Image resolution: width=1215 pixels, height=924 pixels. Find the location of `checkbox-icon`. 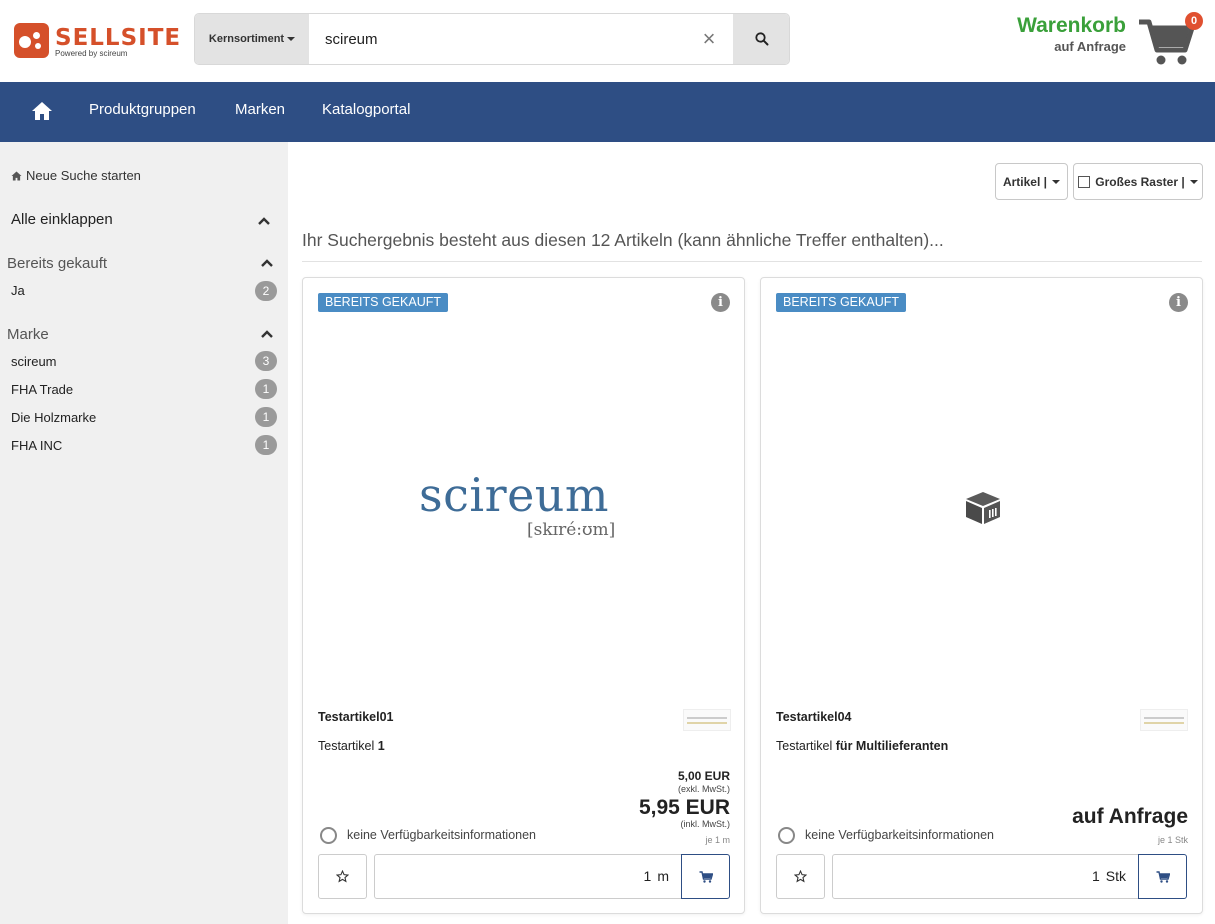

checkbox-icon is located at coordinates (1084, 181).